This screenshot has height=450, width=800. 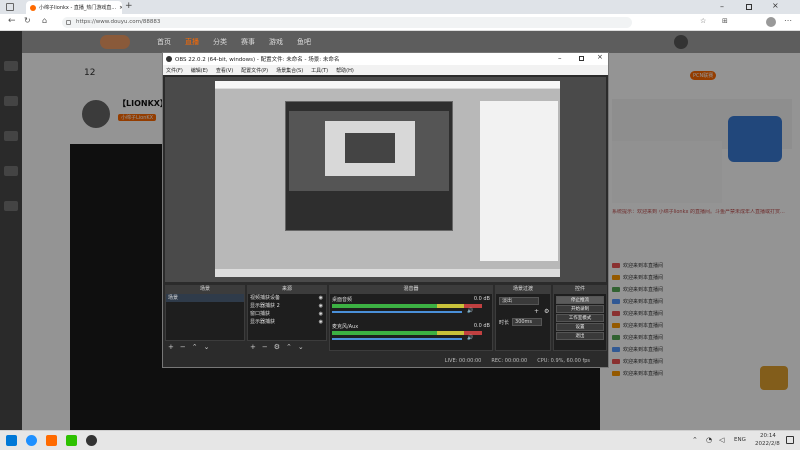 What do you see at coordinates (129, 6) in the screenshot?
I see `new-tab-button: +` at bounding box center [129, 6].